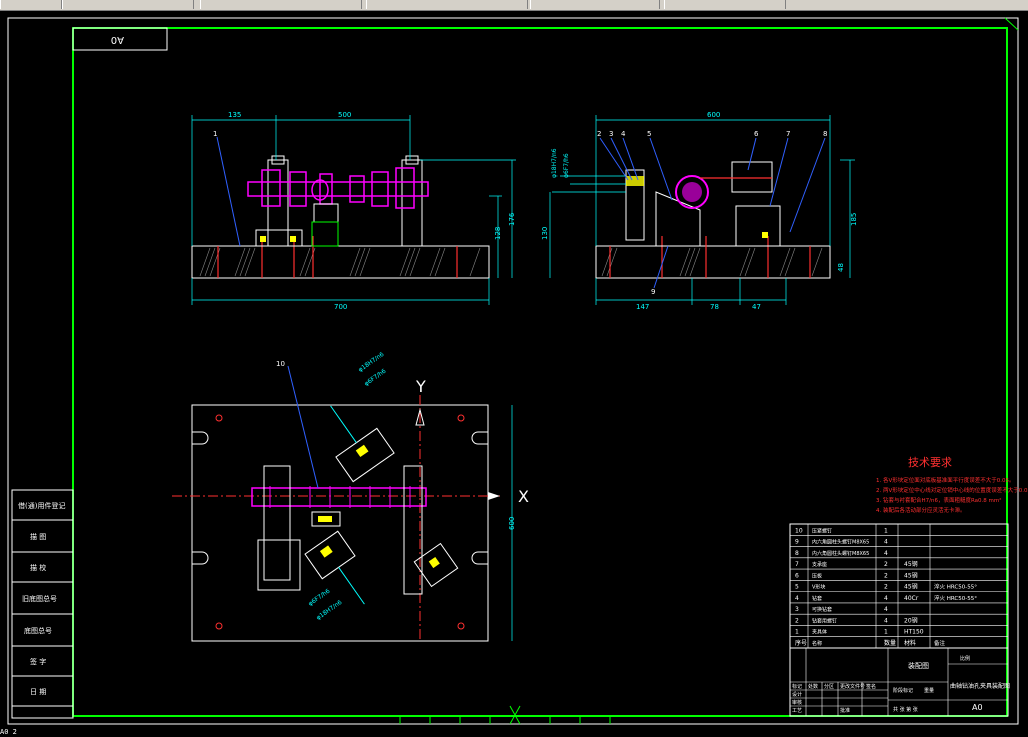 Image resolution: width=1028 pixels, height=737 pixels. What do you see at coordinates (977, 707) in the screenshot?
I see `sheet-code: A0` at bounding box center [977, 707].